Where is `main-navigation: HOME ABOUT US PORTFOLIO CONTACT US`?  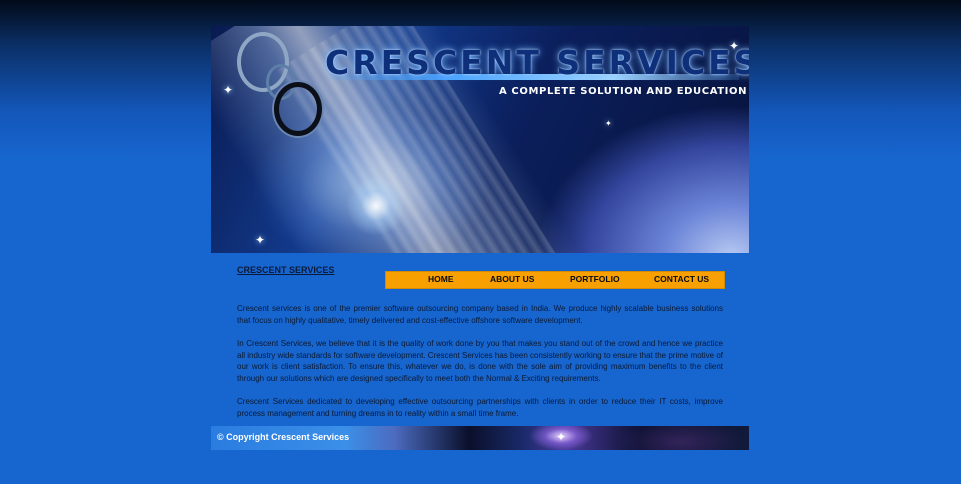
main-navigation: HOME ABOUT US PORTFOLIO CONTACT US is located at coordinates (555, 280).